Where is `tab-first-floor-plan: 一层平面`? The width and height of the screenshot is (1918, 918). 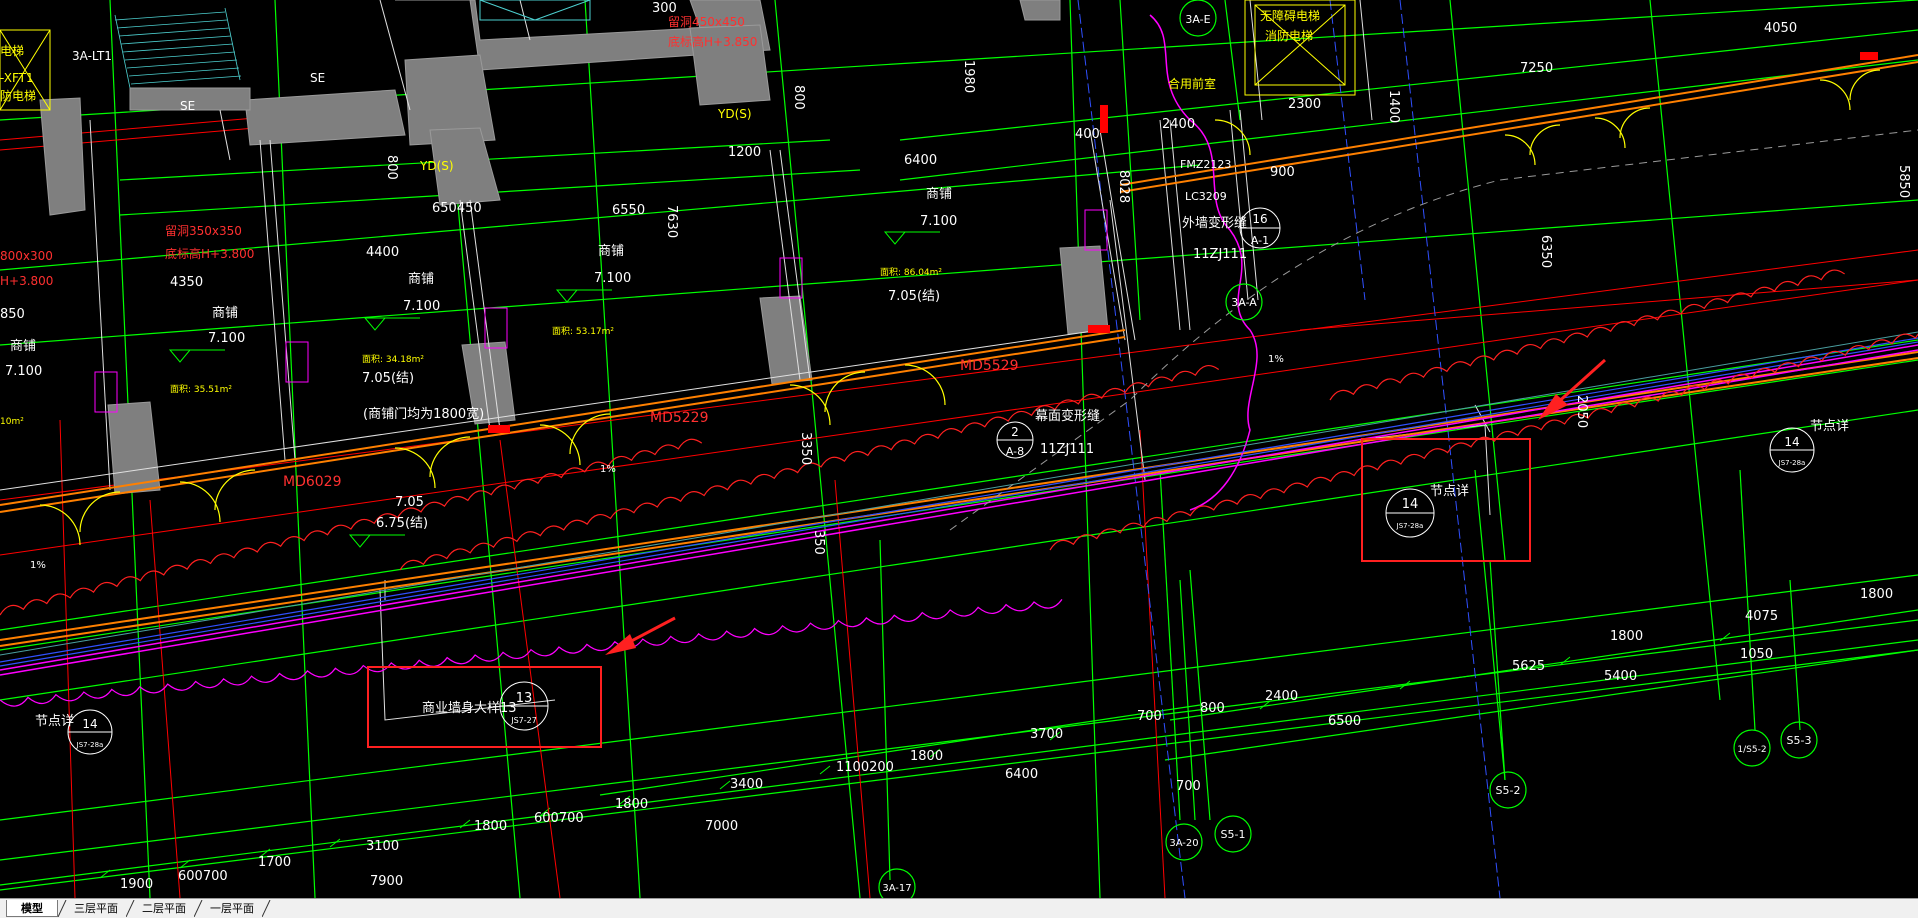
tab-first-floor-plan: 一层平面 is located at coordinates (232, 908).